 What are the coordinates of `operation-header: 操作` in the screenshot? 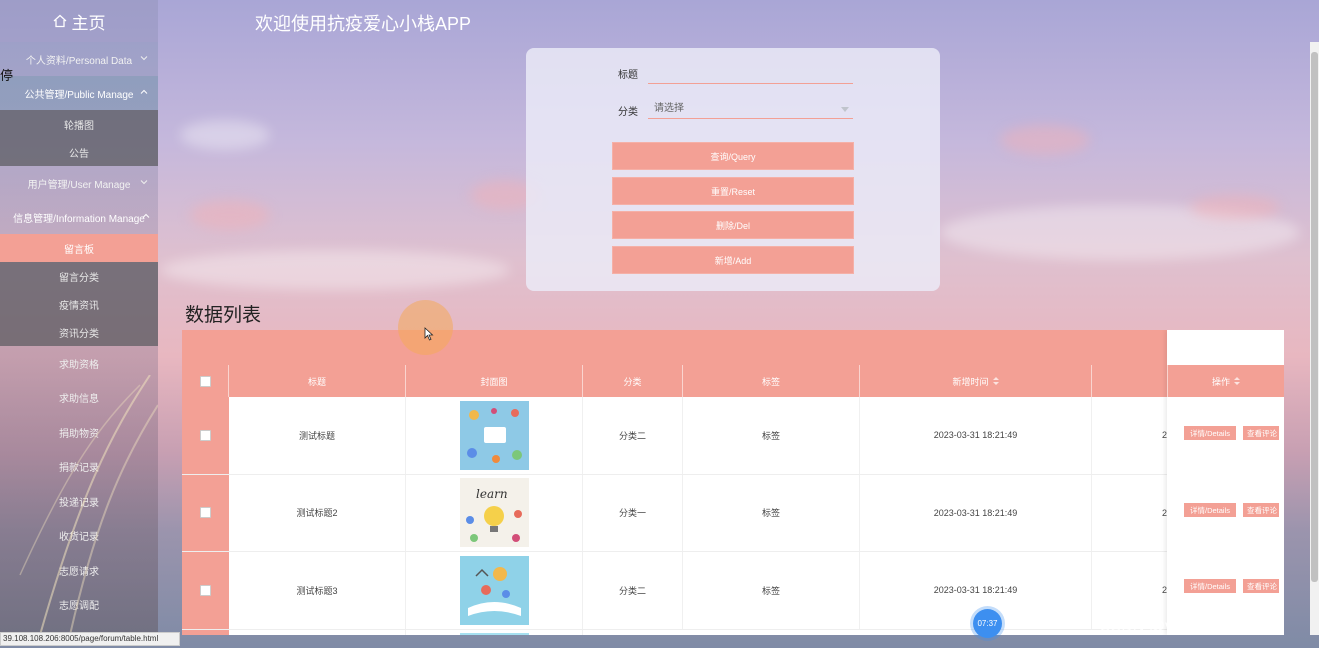 It's located at (1225, 381).